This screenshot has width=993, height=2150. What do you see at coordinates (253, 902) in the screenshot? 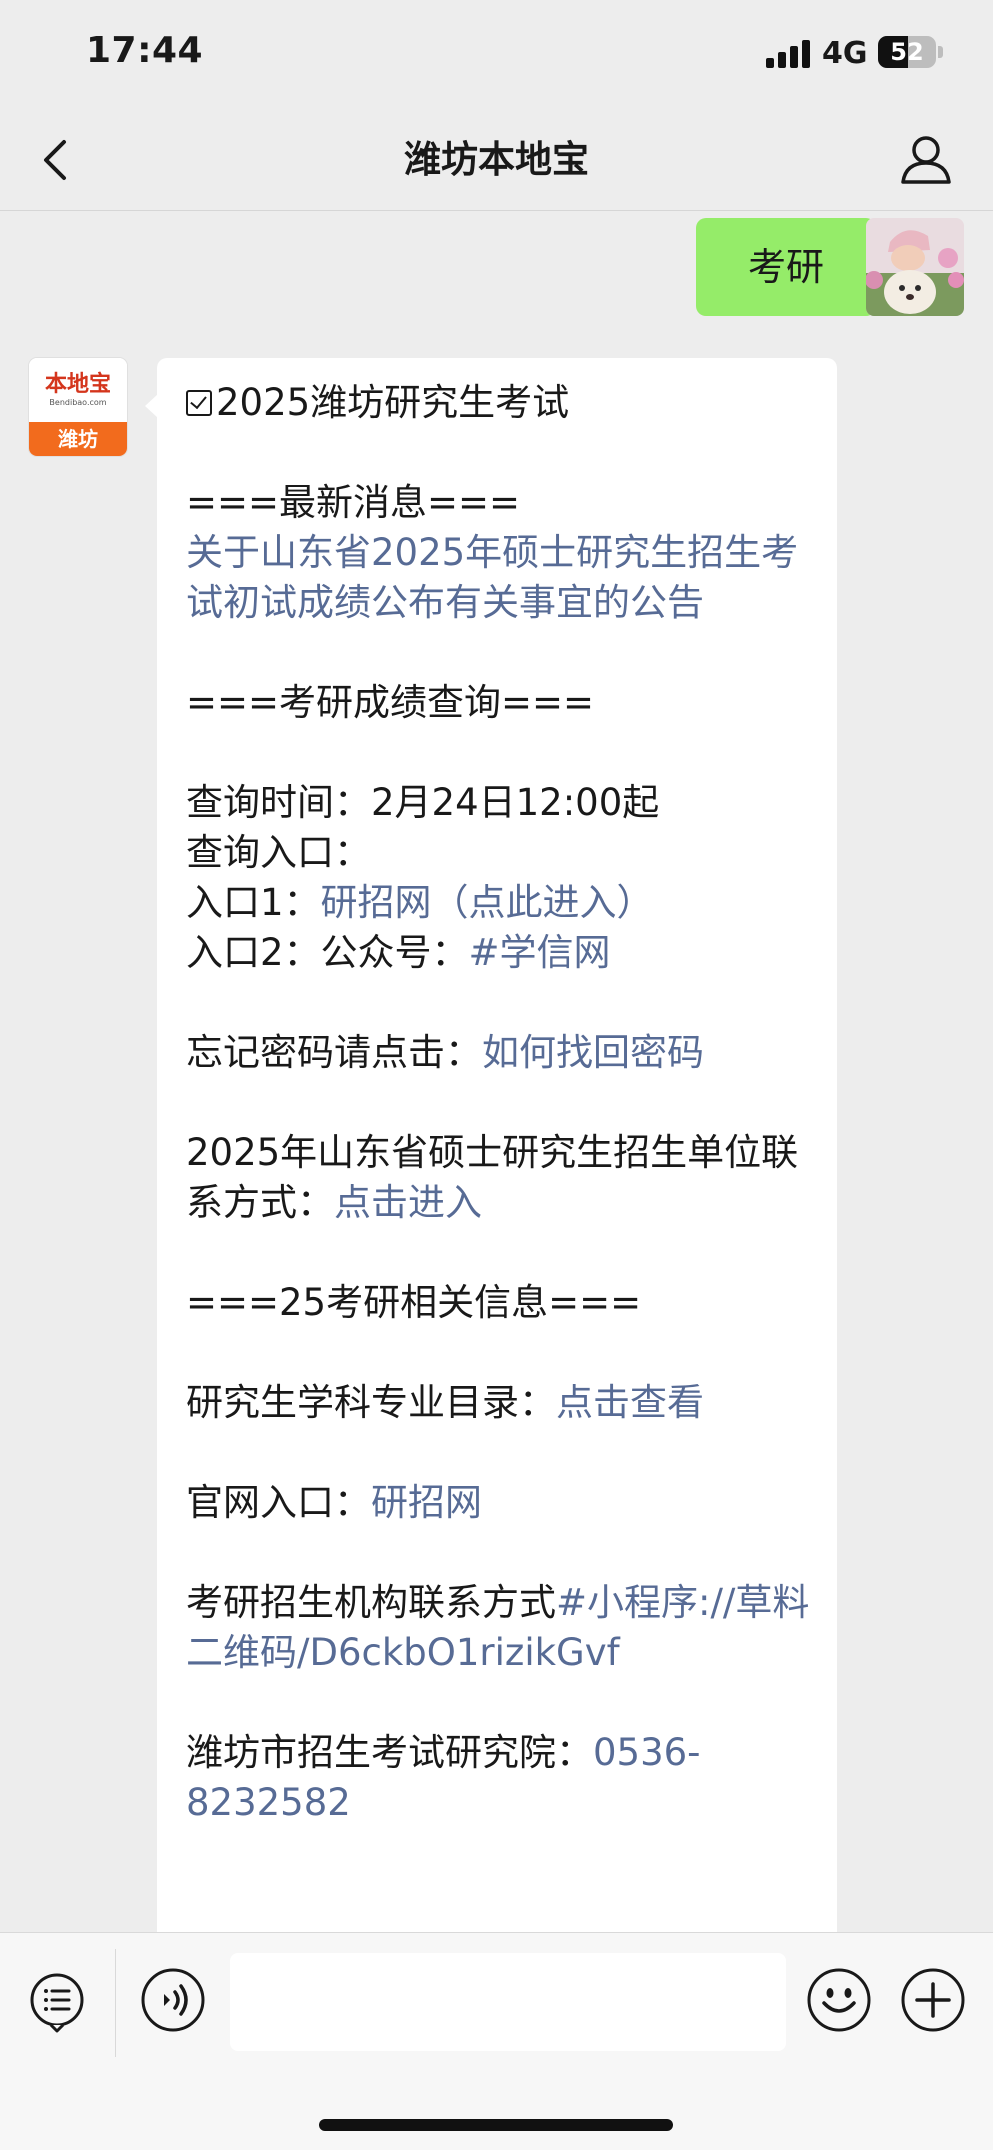
I see `entry1-label: 入口1：` at bounding box center [253, 902].